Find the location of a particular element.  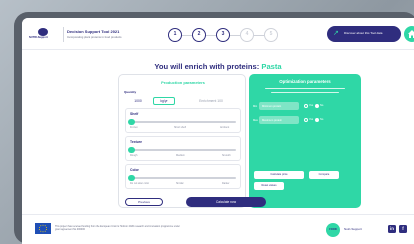

min-protein-placeholder: Minimum protein is located at coordinates (272, 106).